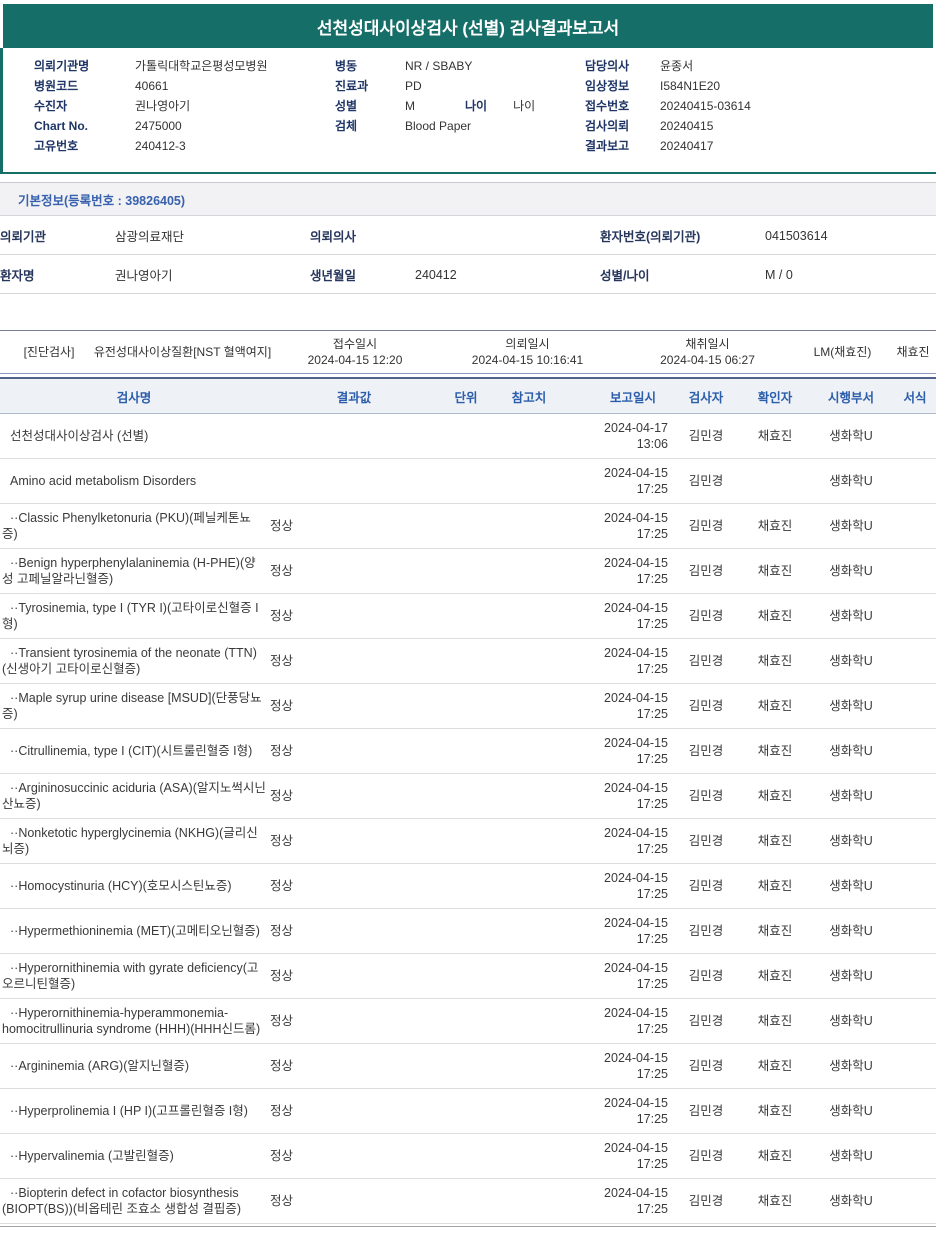 The image size is (936, 1244). What do you see at coordinates (134, 751) in the screenshot?
I see `test-name: ··Citrullinemia, type I (CIT)(시트룰린혈증 I형)` at bounding box center [134, 751].